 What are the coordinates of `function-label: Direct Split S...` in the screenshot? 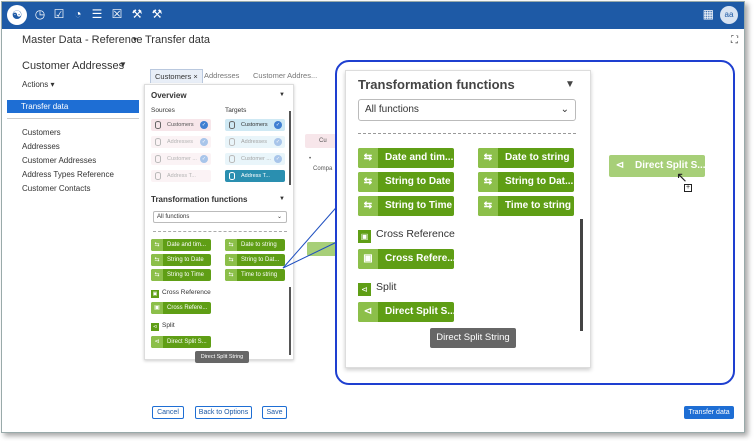 It's located at (419, 311).